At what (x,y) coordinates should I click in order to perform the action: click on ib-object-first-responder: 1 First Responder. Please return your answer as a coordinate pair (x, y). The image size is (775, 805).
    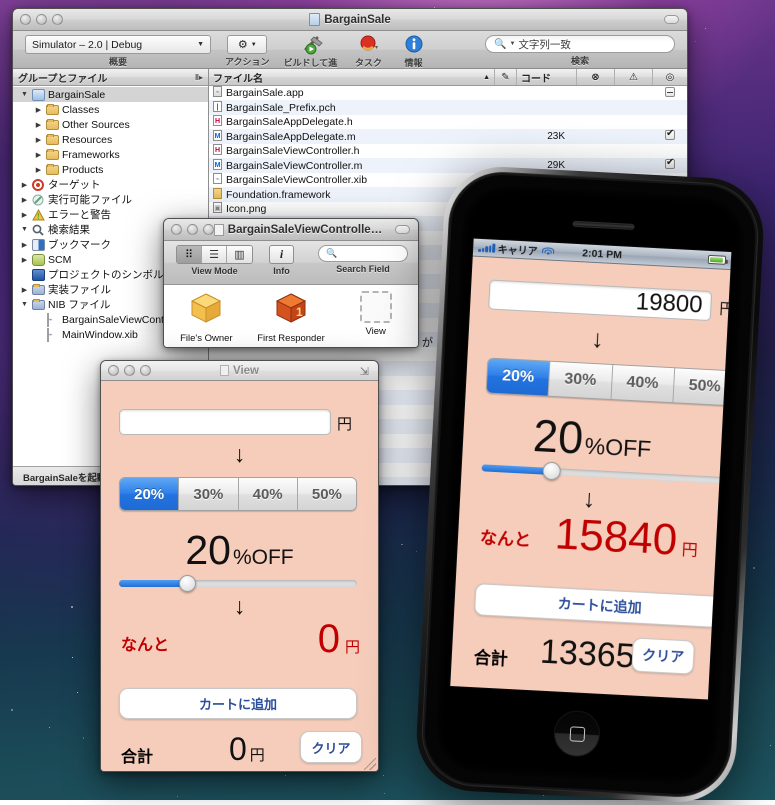
    Looking at the image, I should click on (291, 319).